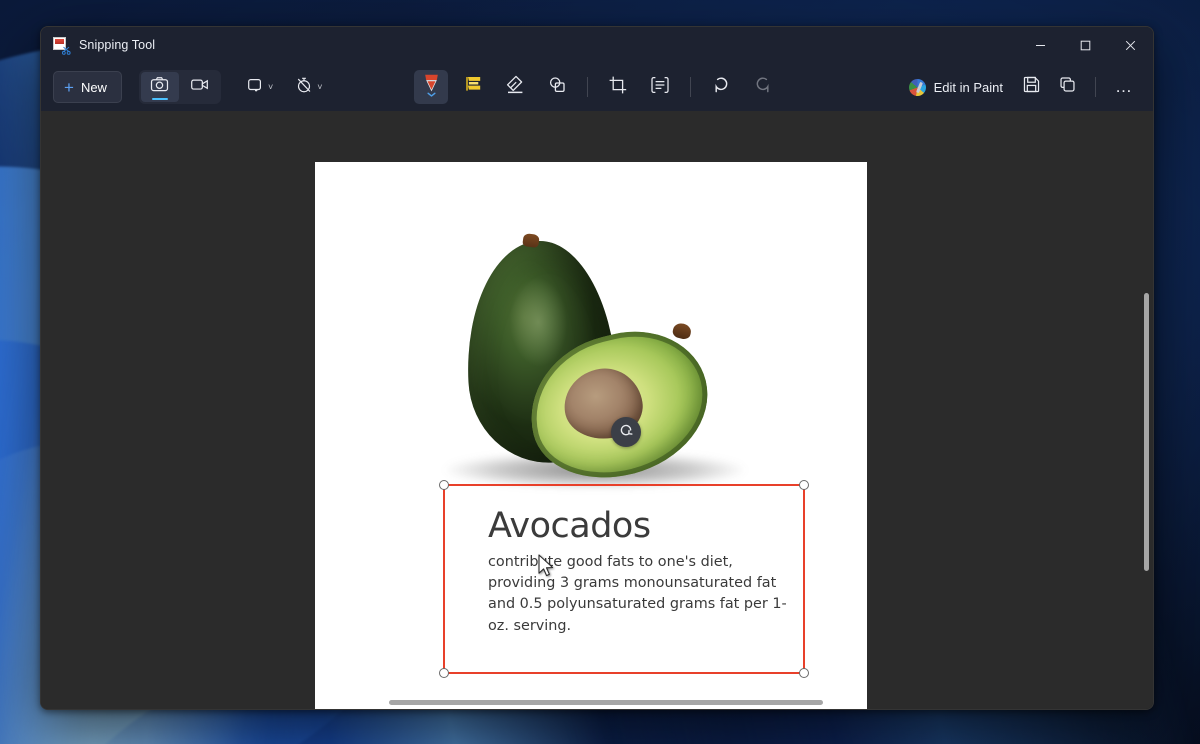 The width and height of the screenshot is (1200, 744). I want to click on save-icon, so click(1031, 87).